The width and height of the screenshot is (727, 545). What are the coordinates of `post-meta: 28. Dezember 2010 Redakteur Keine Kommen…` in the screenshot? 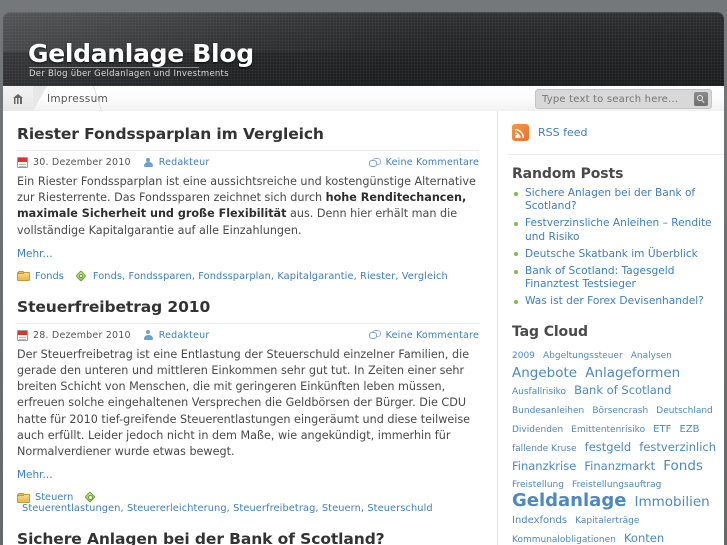 It's located at (248, 334).